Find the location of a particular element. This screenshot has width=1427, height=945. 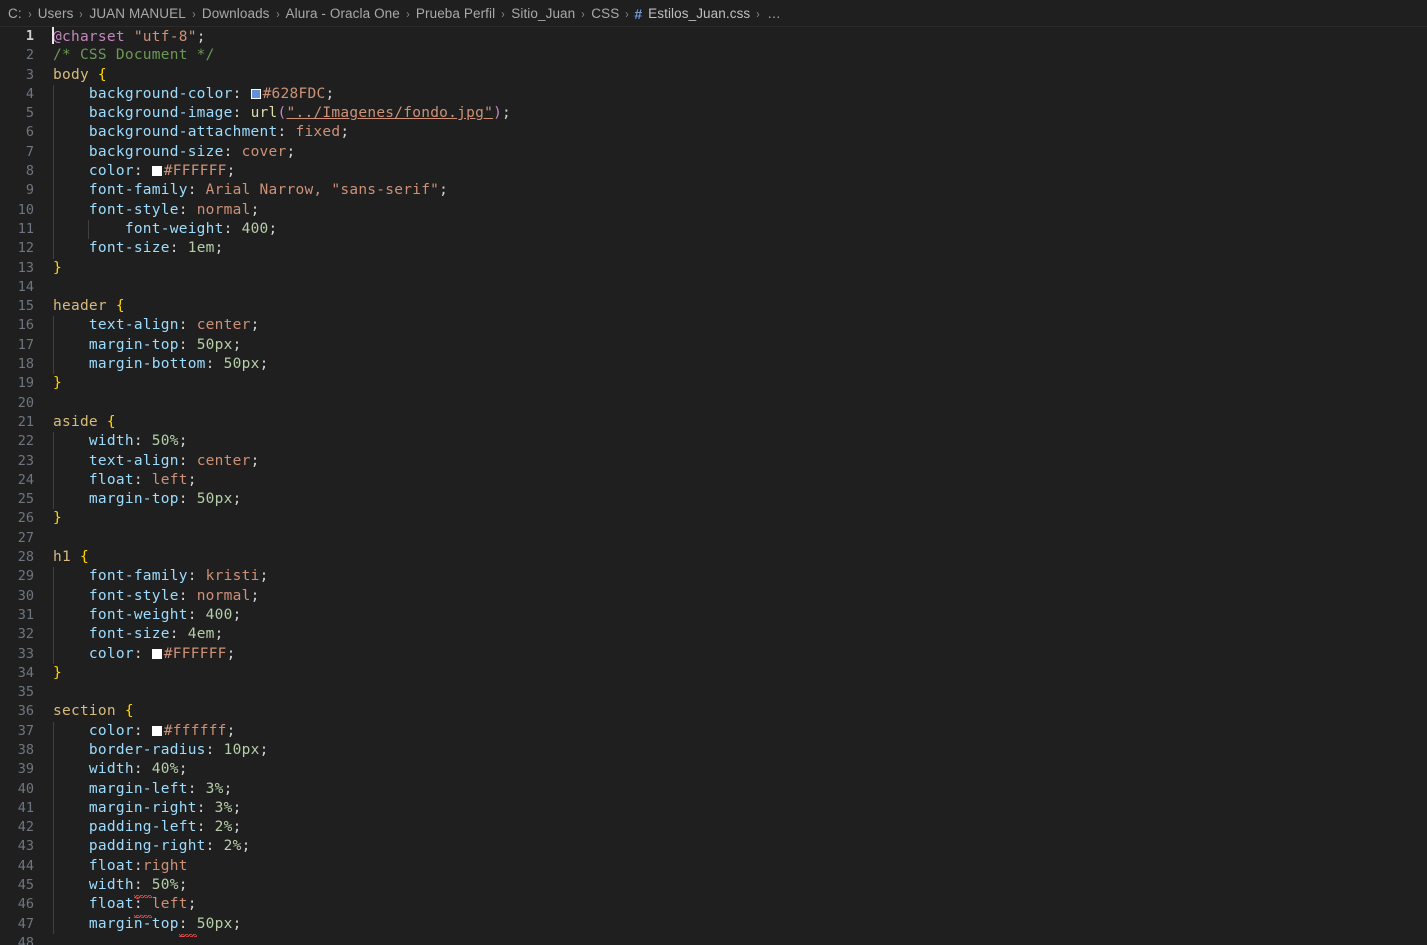

code-line-content: body { is located at coordinates (730, 75).